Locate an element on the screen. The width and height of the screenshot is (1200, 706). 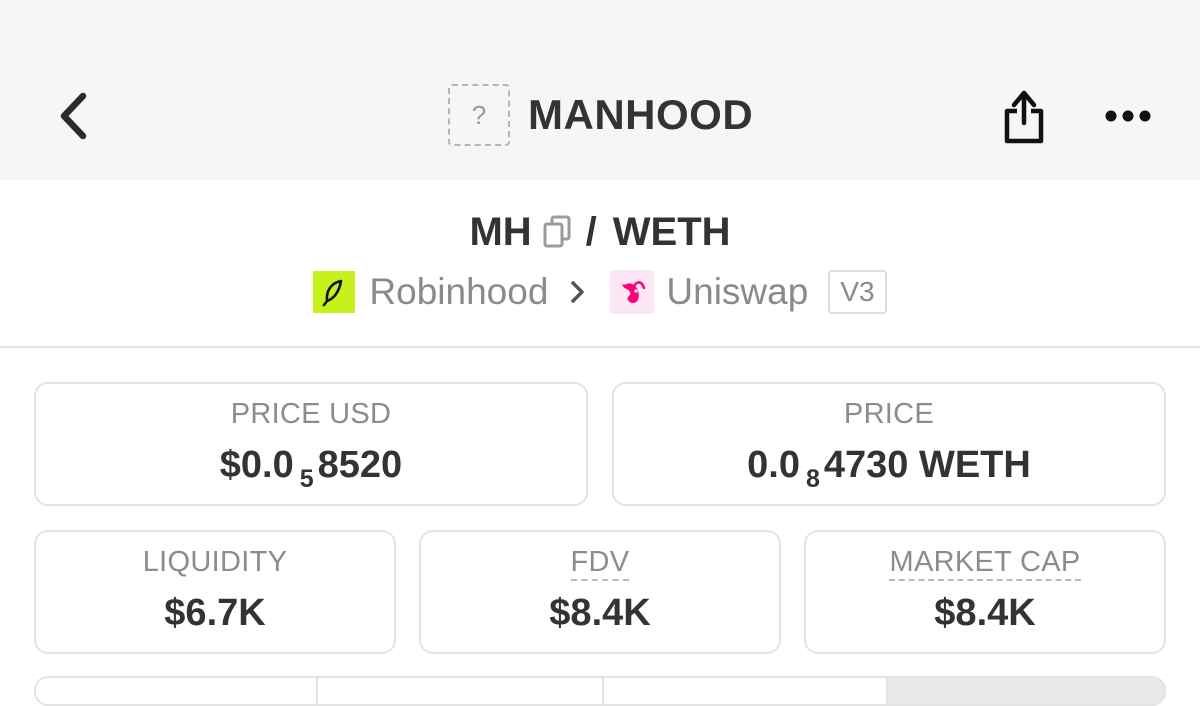
share-icon is located at coordinates (1024, 117).